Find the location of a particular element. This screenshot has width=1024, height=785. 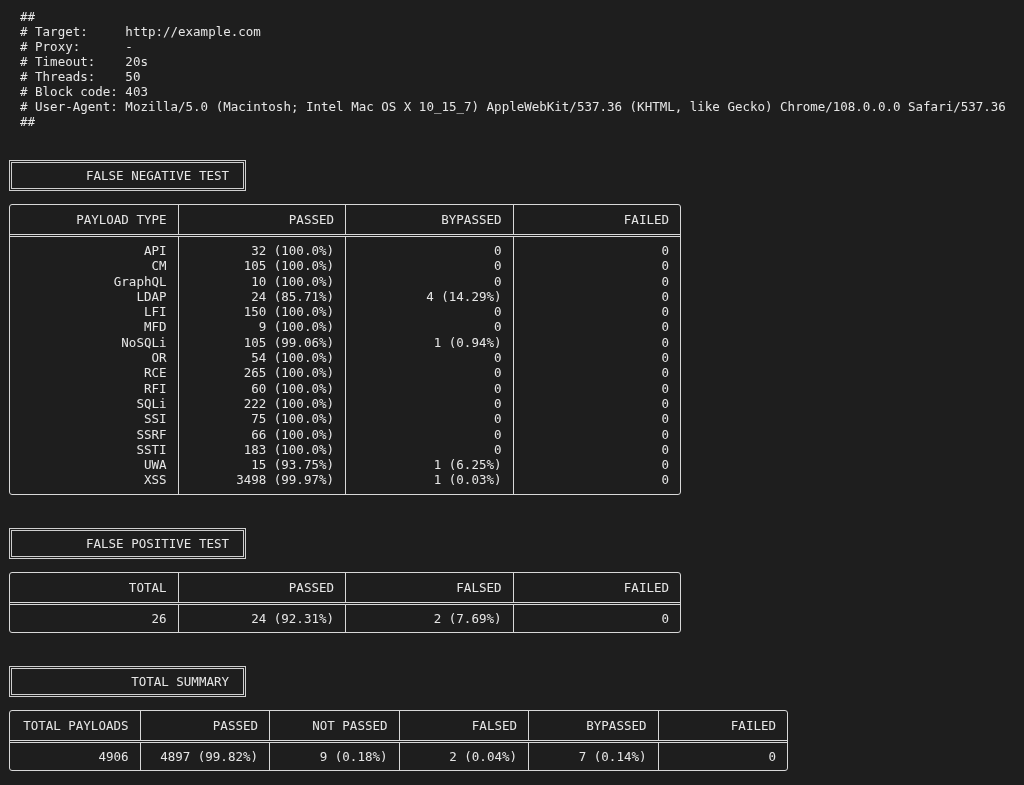

section-title: FALSE NEGATIVE TEST is located at coordinates (127, 175).